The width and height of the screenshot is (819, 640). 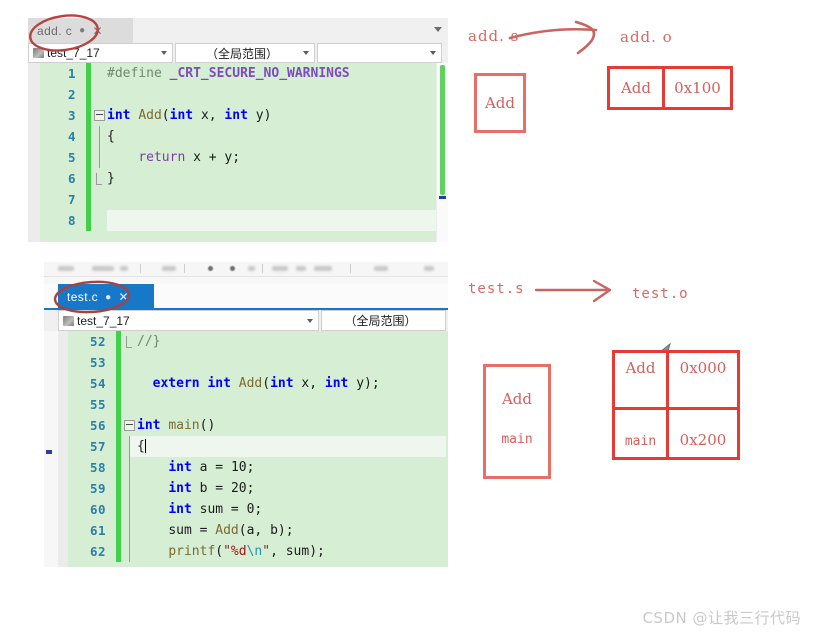 What do you see at coordinates (83, 297) in the screenshot?
I see `tab-test-c-label: test.c` at bounding box center [83, 297].